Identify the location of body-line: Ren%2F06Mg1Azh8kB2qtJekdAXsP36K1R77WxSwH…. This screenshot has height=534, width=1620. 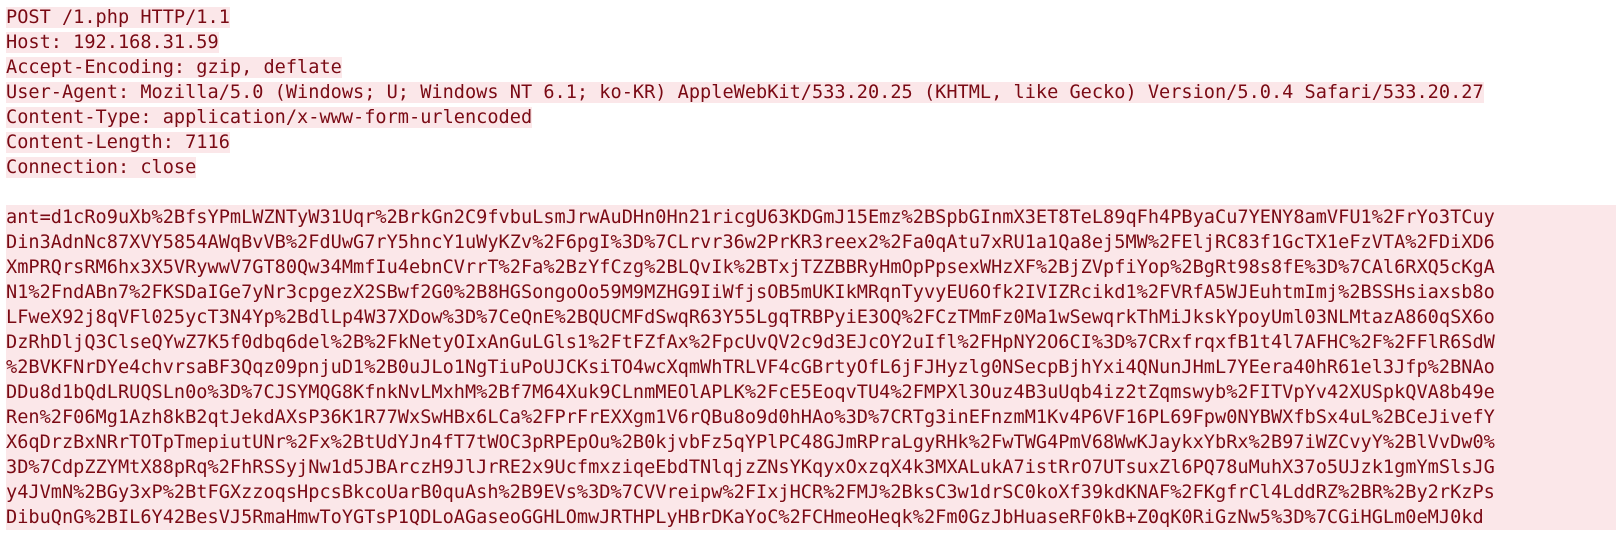
(811, 417).